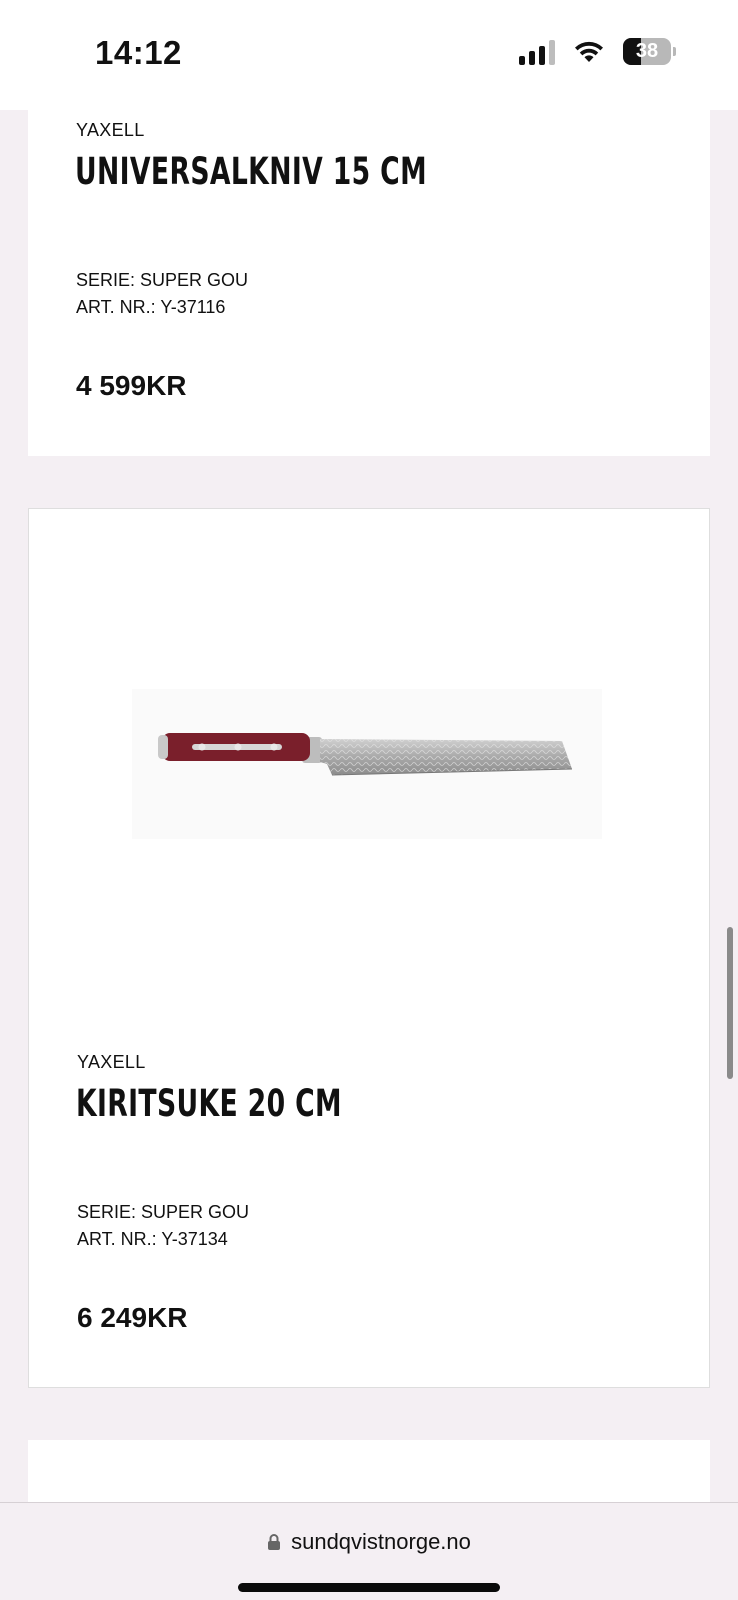 The image size is (738, 1600). What do you see at coordinates (381, 1541) in the screenshot?
I see `url-text: sundqvistnorge.no` at bounding box center [381, 1541].